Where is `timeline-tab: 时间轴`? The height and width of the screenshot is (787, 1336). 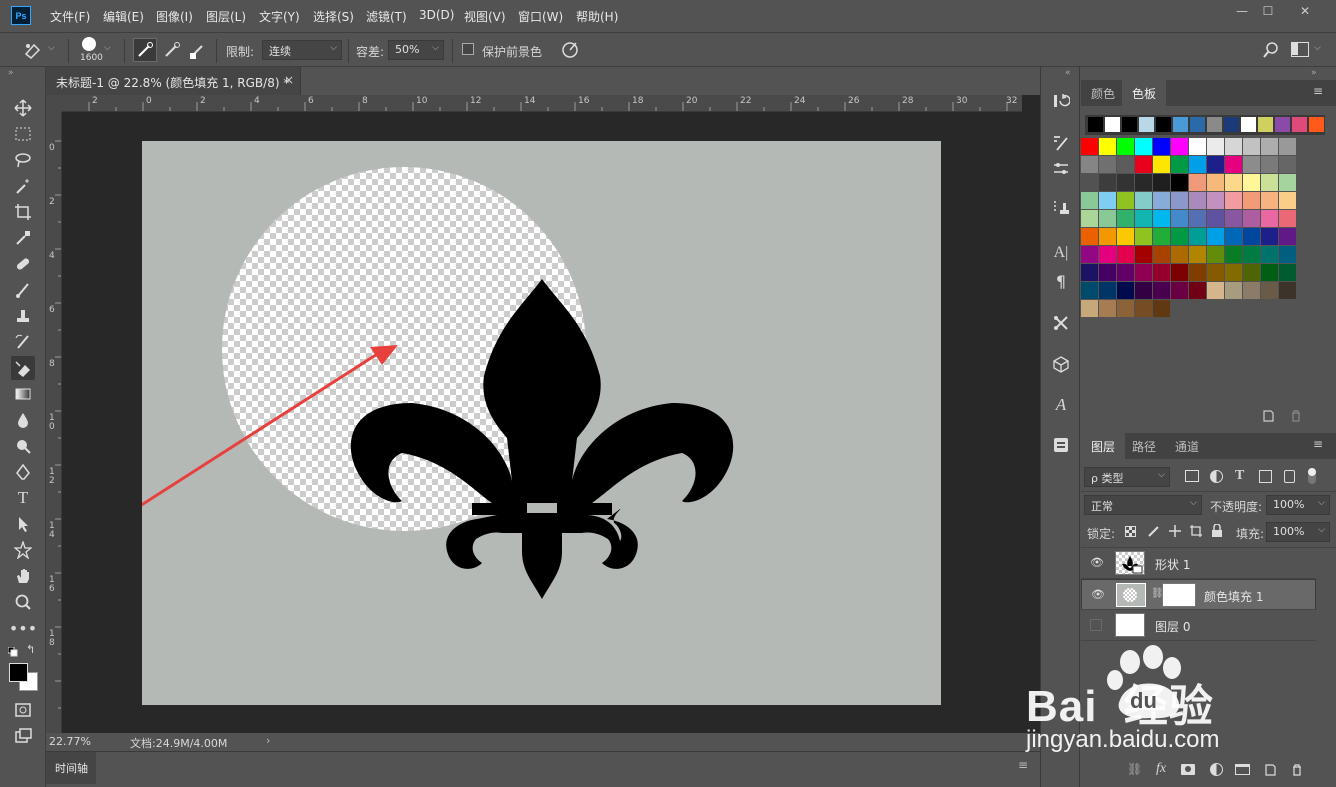 timeline-tab: 时间轴 is located at coordinates (71, 768).